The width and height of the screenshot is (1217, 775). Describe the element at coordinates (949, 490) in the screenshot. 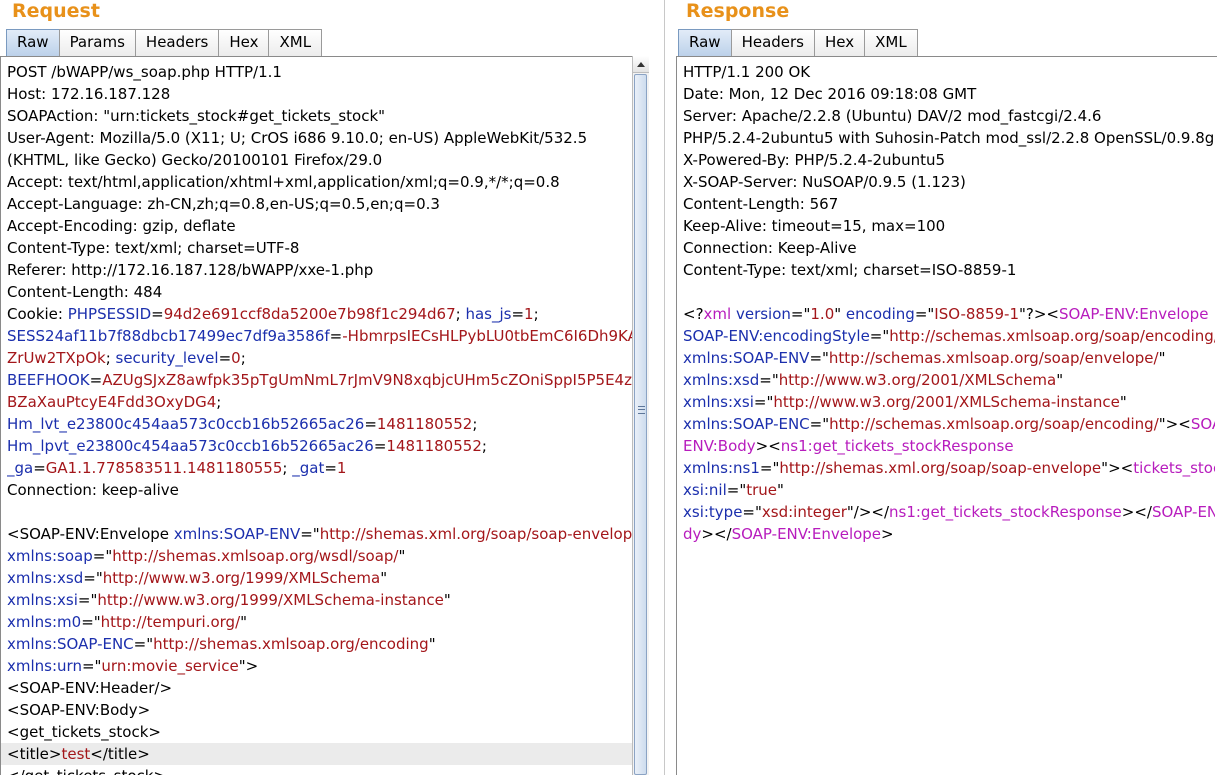

I see `response-line: xsi:nil="true"` at that location.